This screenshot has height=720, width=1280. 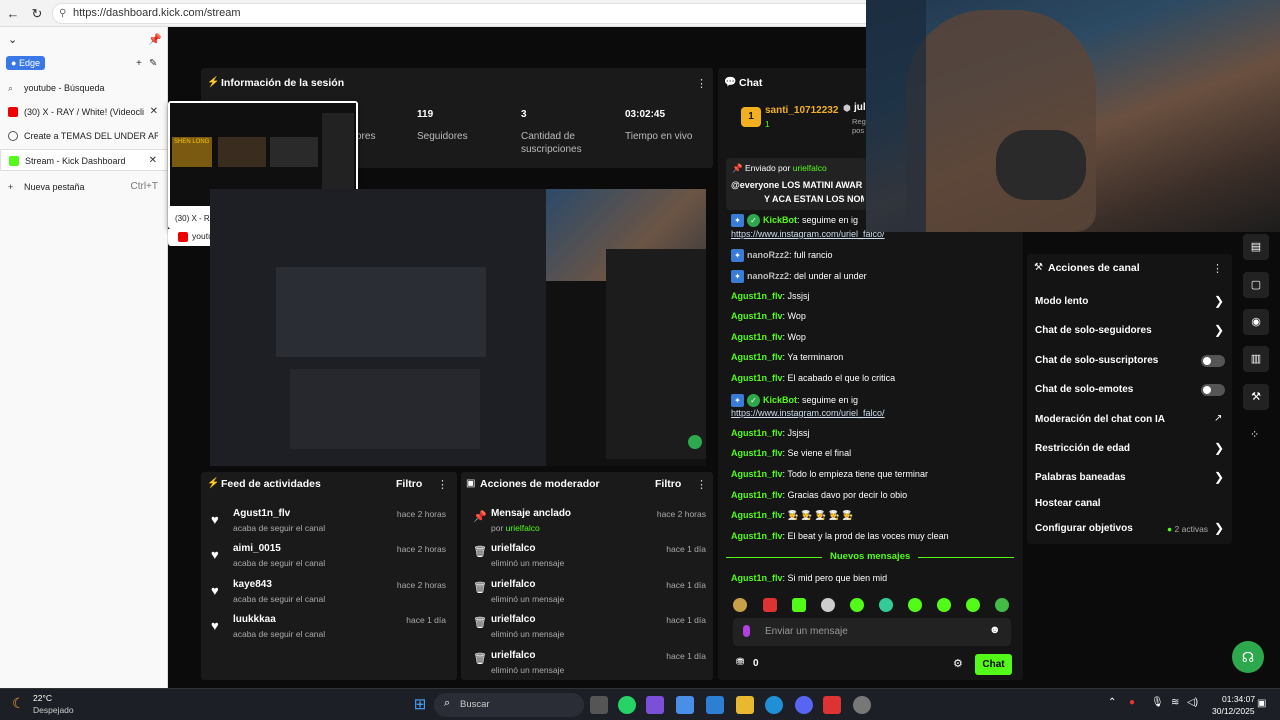 What do you see at coordinates (257, 548) in the screenshot?
I see `feed-user: aimi_0015` at bounding box center [257, 548].